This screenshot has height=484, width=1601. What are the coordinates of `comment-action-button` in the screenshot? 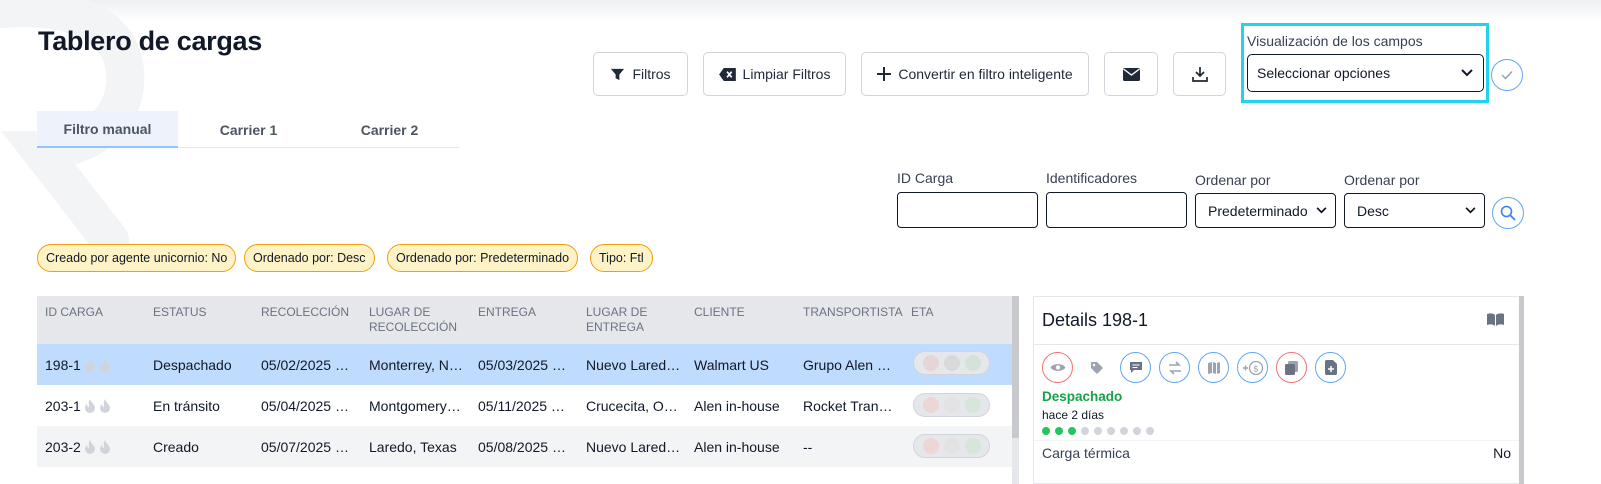 It's located at (1135, 367).